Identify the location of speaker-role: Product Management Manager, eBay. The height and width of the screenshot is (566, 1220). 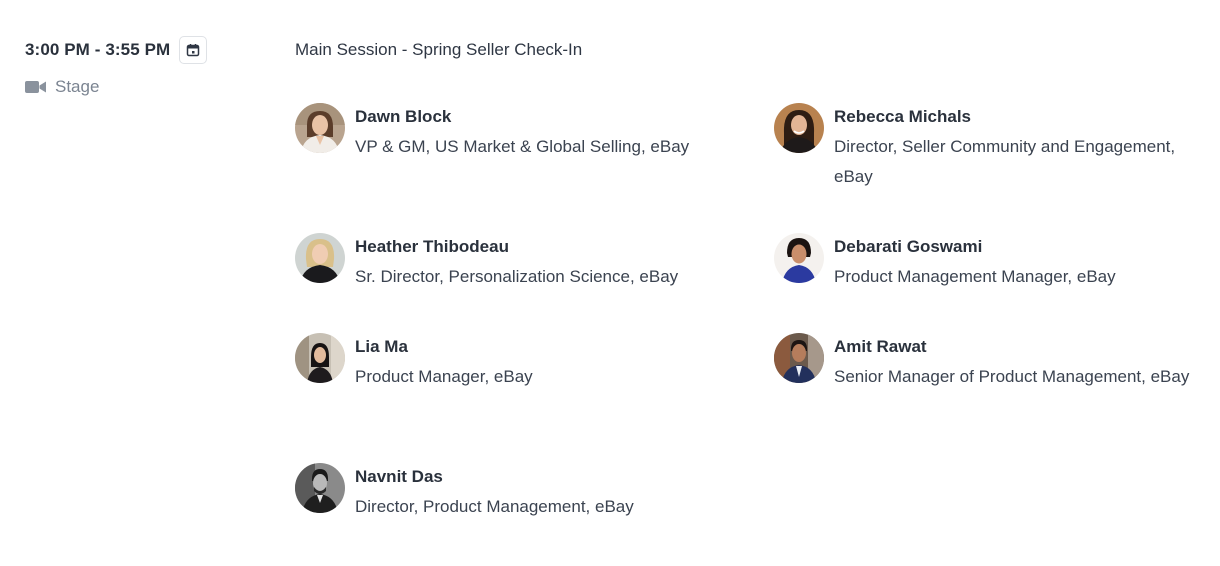
(975, 276).